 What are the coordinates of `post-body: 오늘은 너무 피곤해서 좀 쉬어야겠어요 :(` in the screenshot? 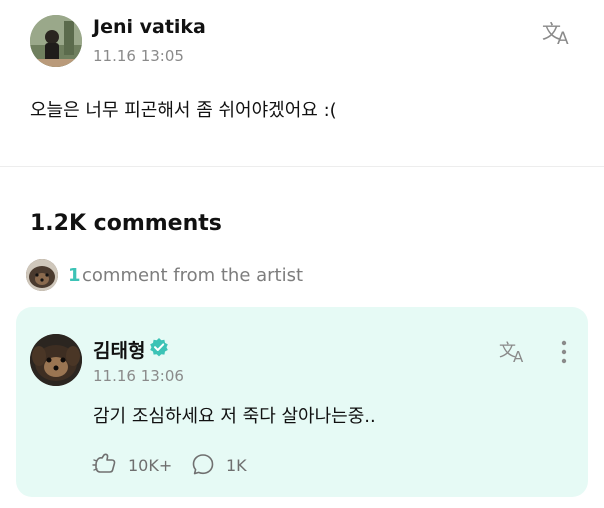 It's located at (183, 110).